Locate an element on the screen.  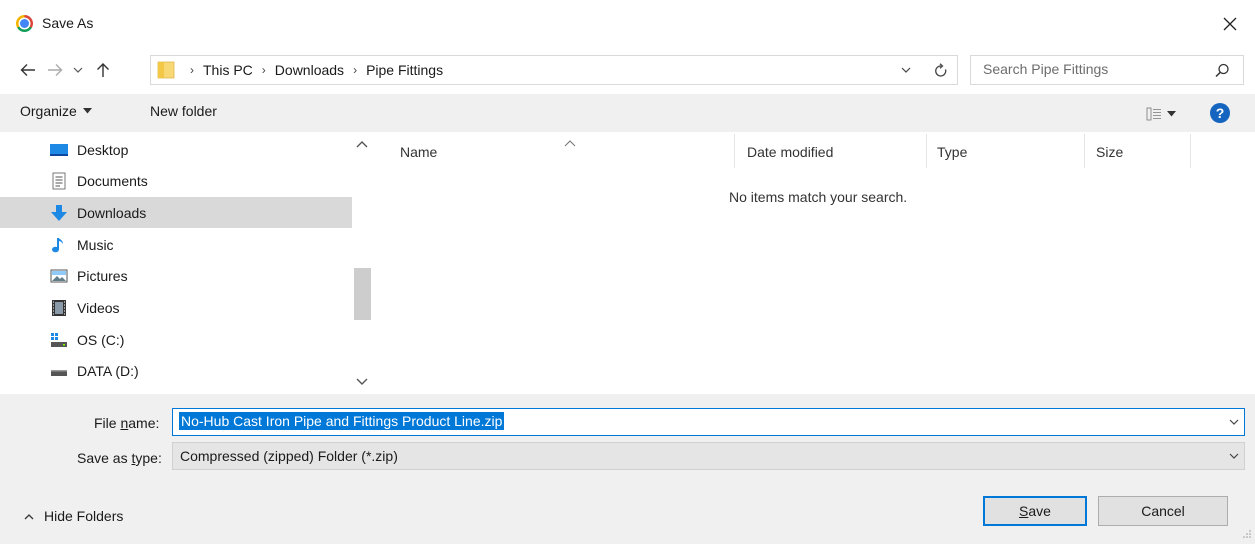
nav-item-label: Downloads is located at coordinates (112, 212).